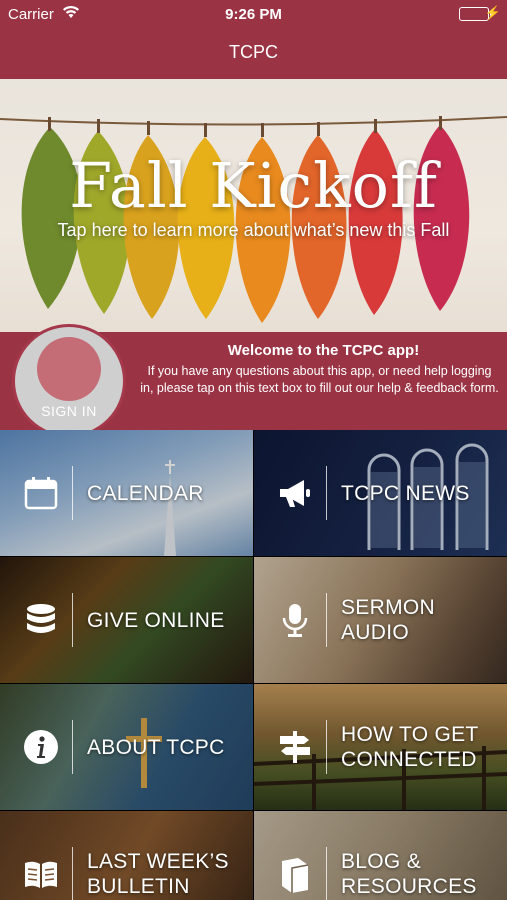  Describe the element at coordinates (41, 493) in the screenshot. I see `calendar-icon` at that location.